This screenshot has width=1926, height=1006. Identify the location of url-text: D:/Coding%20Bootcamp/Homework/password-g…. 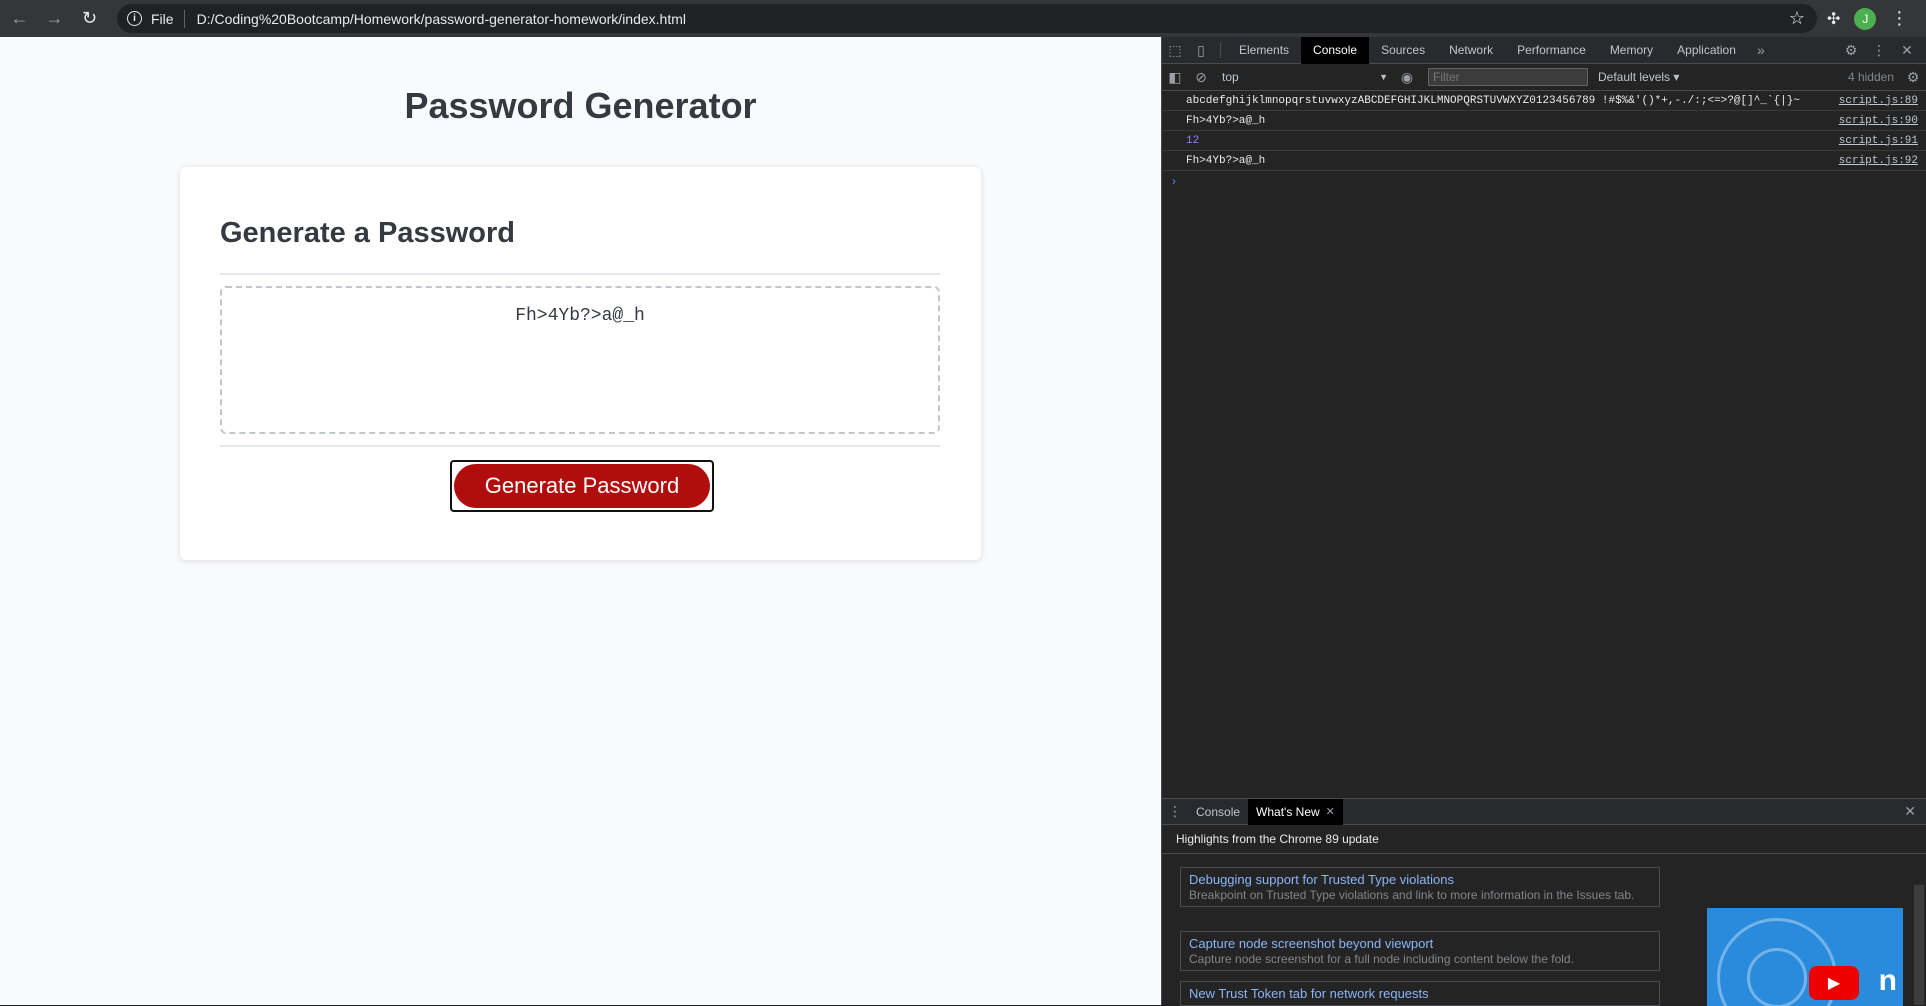
(441, 19).